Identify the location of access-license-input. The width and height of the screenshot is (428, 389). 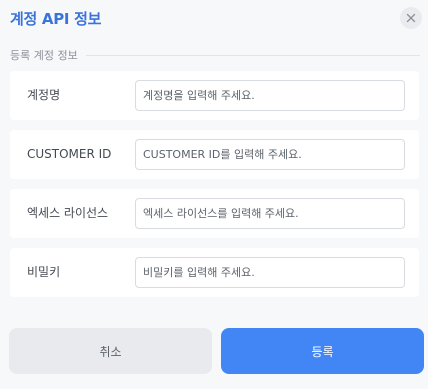
(270, 213).